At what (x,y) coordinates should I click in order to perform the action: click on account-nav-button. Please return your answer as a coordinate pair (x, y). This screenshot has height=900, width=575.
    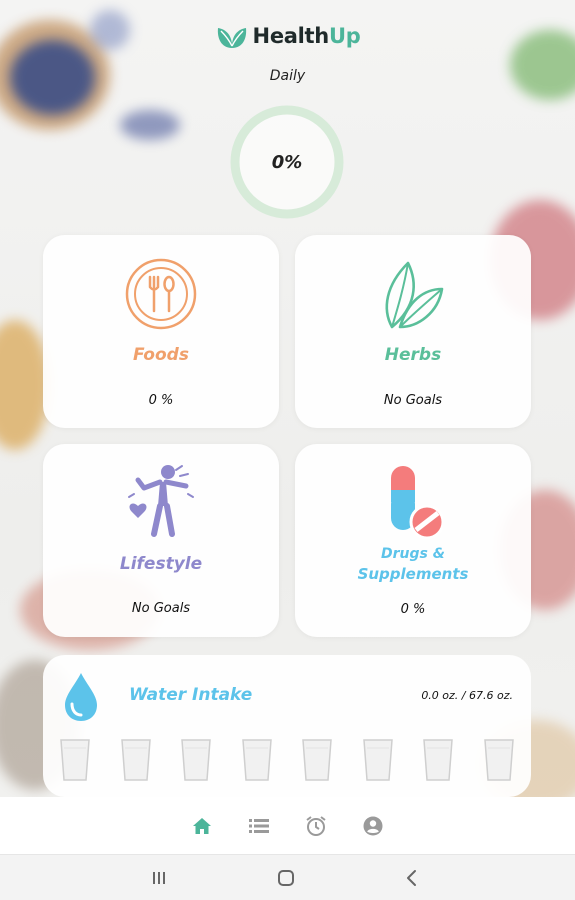
    Looking at the image, I should click on (373, 826).